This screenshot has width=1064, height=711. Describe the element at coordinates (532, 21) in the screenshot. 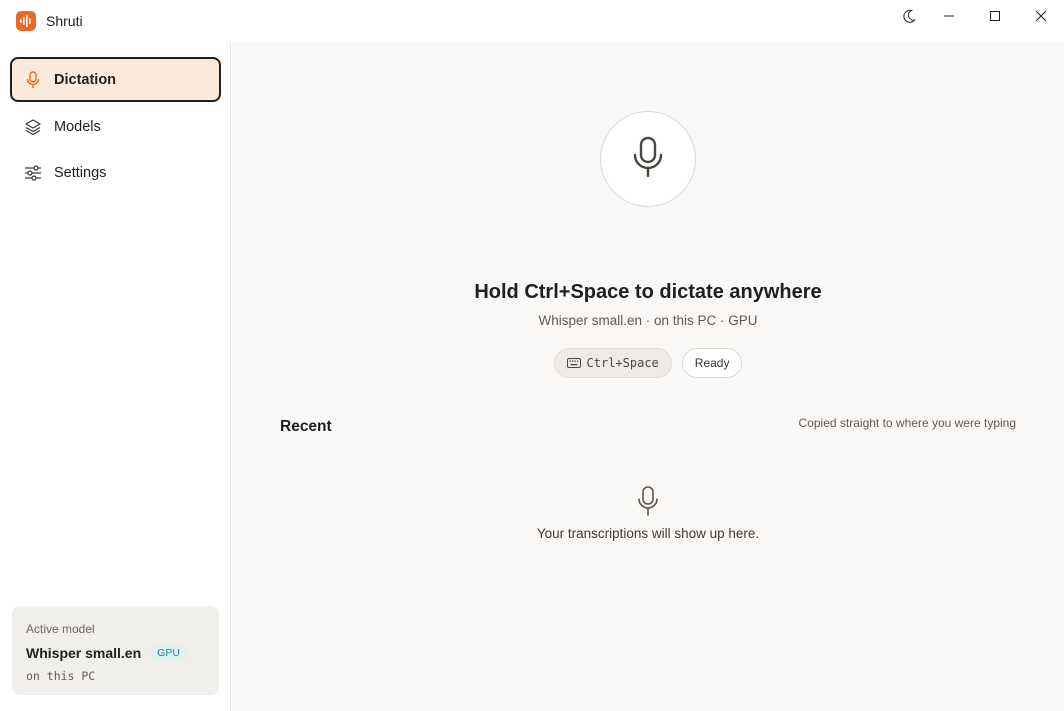

I see `title-bar: Shruti` at that location.